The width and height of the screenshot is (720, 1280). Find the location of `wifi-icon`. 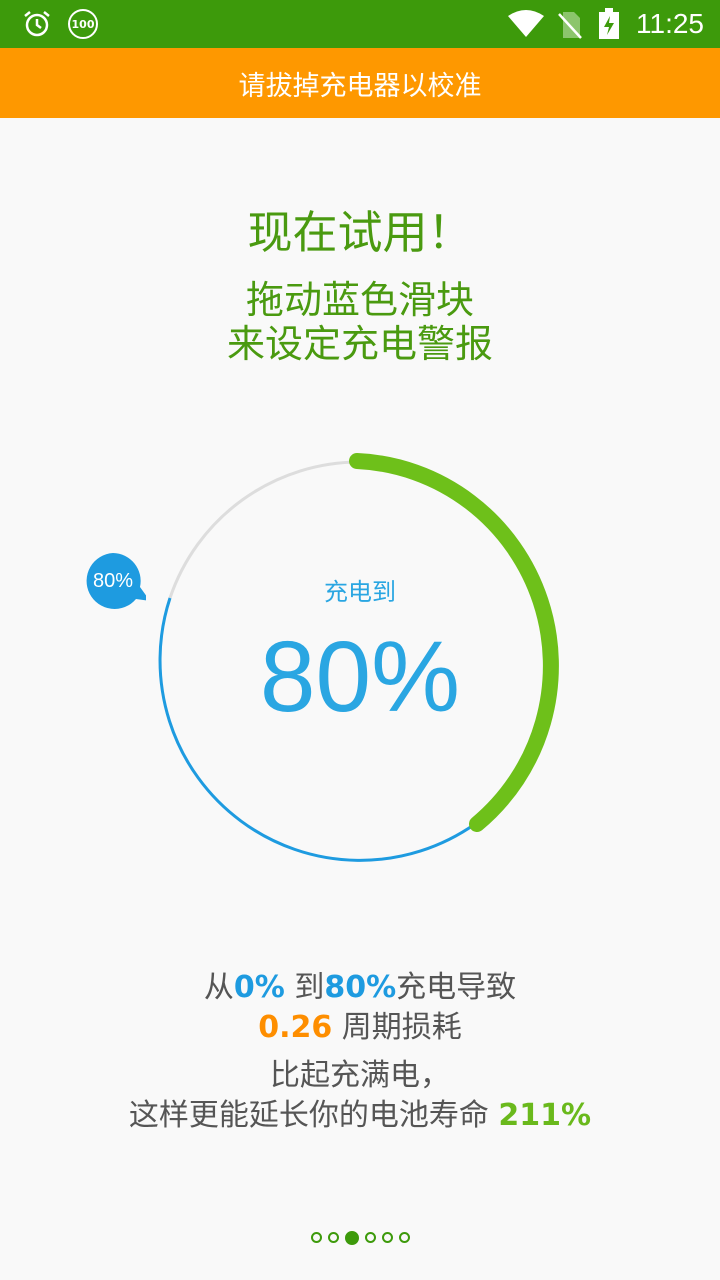

wifi-icon is located at coordinates (526, 23).